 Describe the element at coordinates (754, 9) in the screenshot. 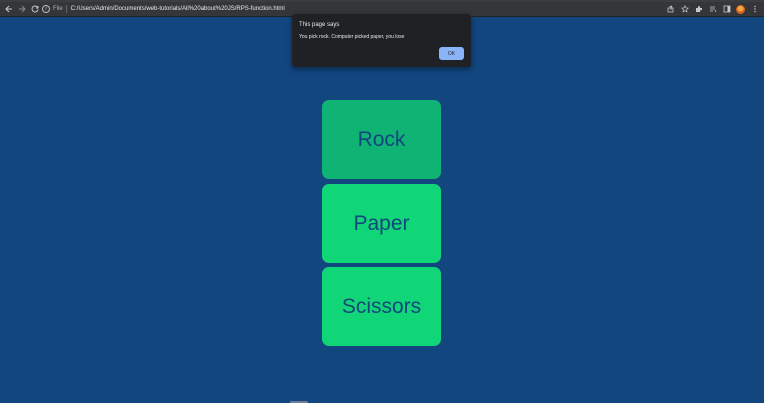

I see `kebab-menu-icon` at that location.